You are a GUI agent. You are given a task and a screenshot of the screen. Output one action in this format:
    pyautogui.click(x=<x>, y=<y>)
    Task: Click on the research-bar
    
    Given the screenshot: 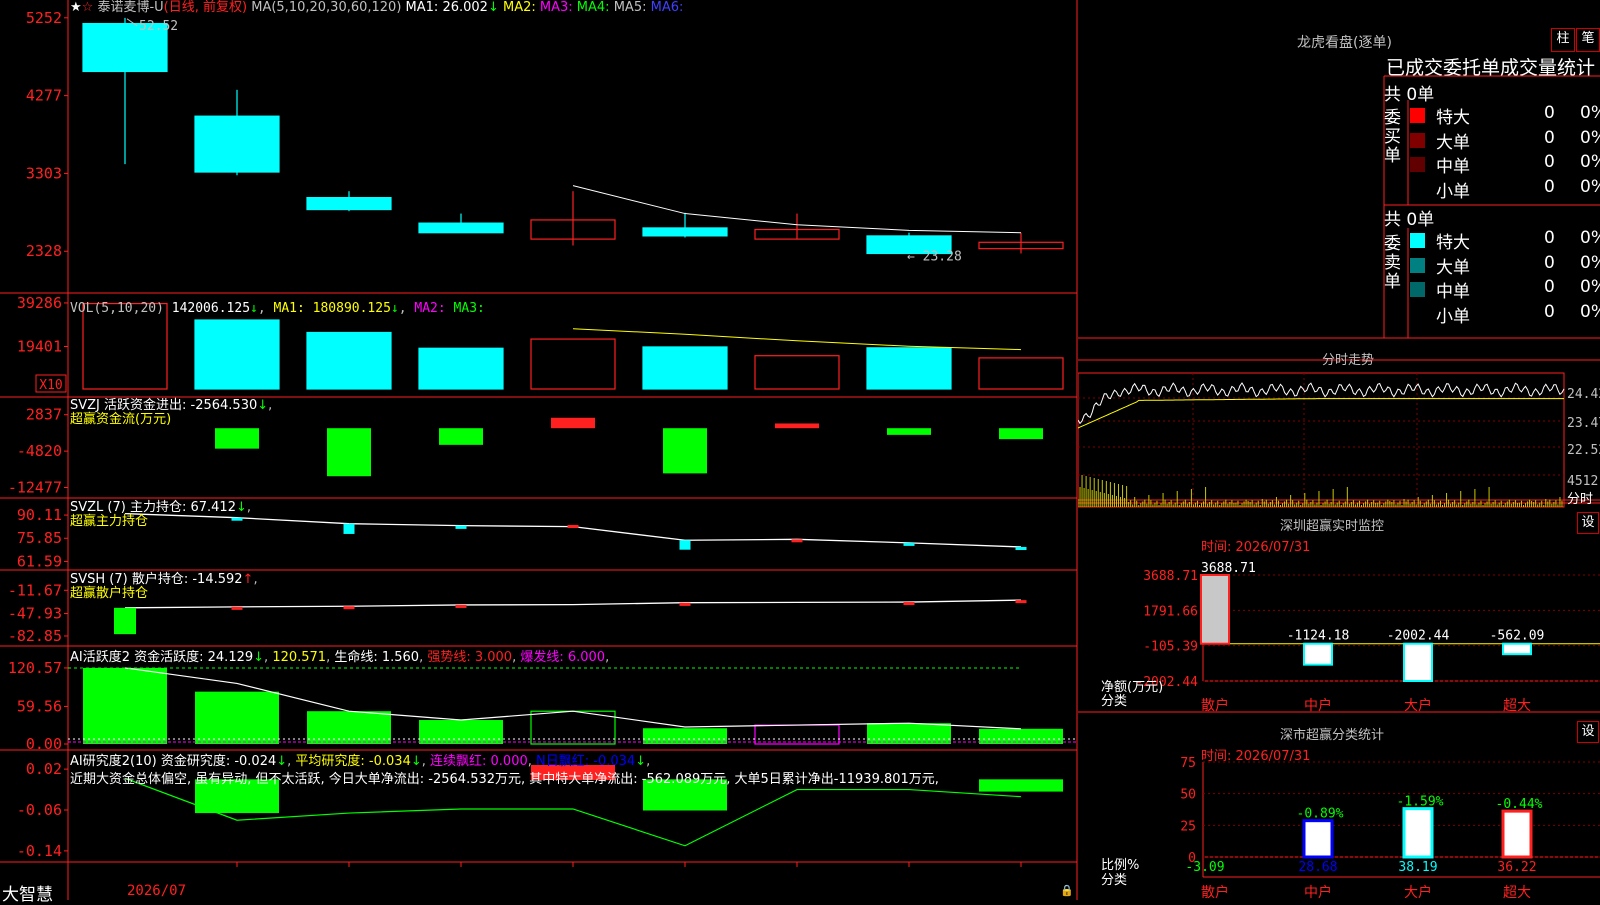 What is the action you would take?
    pyautogui.click(x=1021, y=785)
    